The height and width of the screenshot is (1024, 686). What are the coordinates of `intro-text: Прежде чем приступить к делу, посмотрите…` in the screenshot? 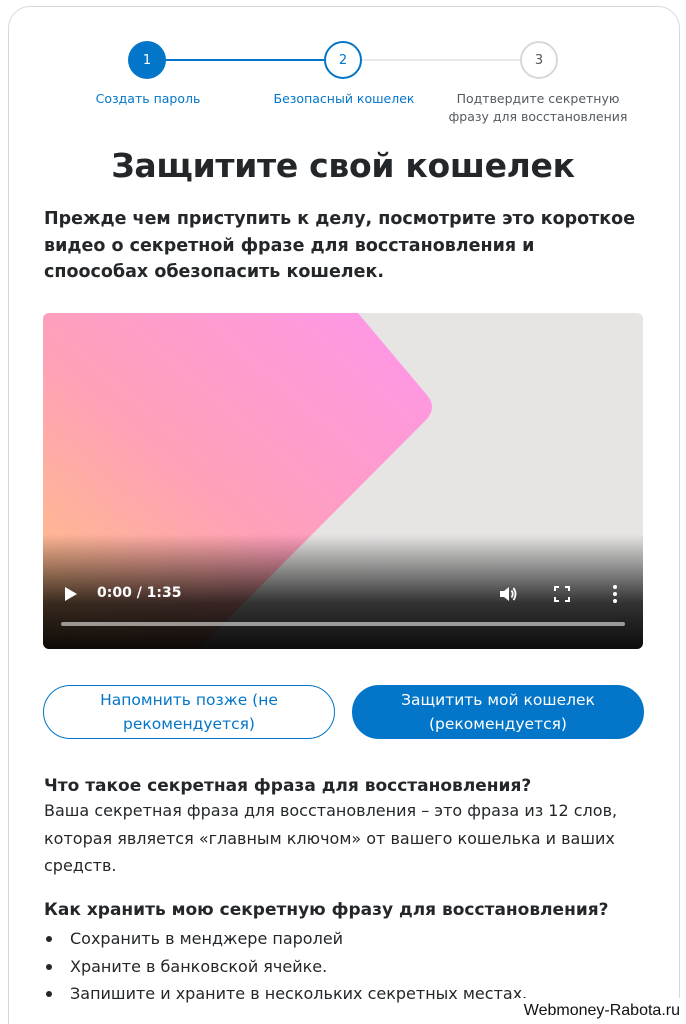 It's located at (340, 245).